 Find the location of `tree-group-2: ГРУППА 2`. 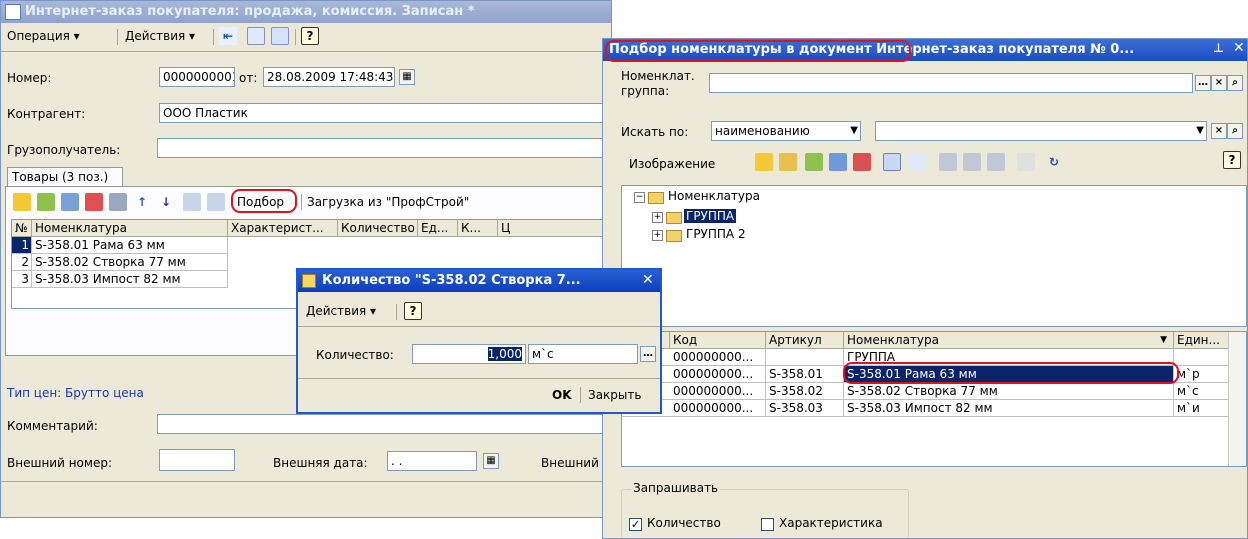

tree-group-2: ГРУППА 2 is located at coordinates (716, 234).